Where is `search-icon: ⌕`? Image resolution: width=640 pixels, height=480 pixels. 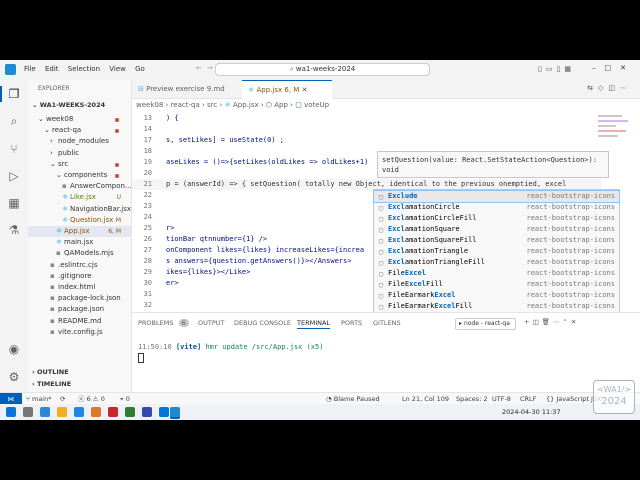 search-icon: ⌕ is located at coordinates (14, 121).